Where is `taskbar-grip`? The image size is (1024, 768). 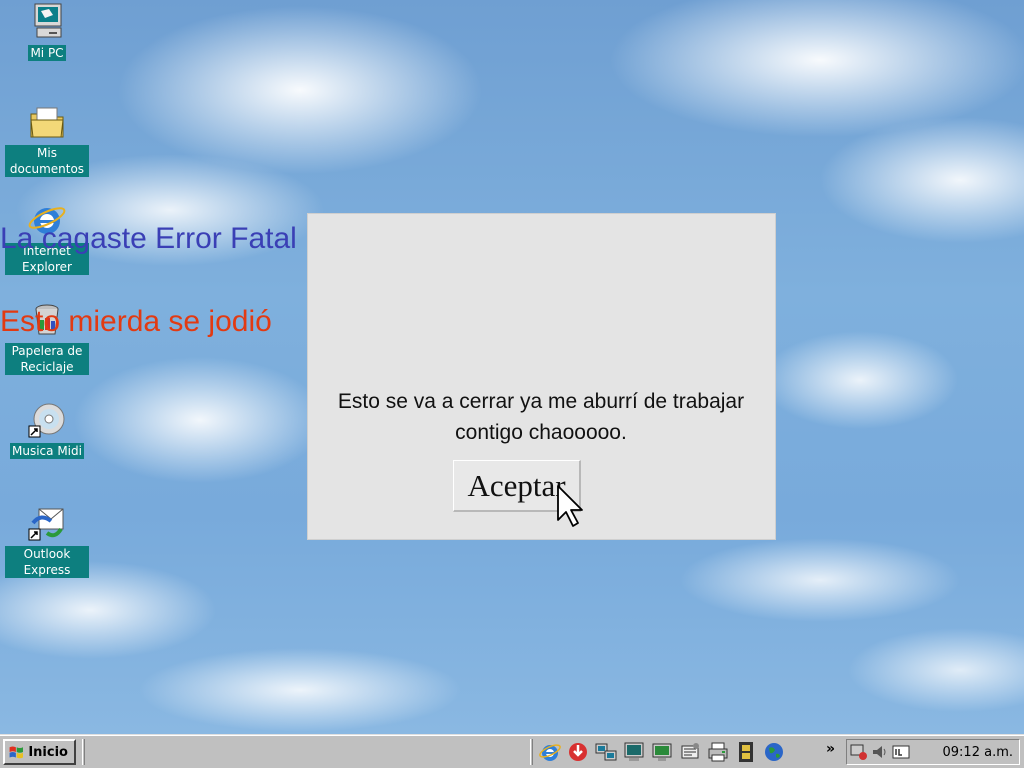
taskbar-grip is located at coordinates (83, 752).